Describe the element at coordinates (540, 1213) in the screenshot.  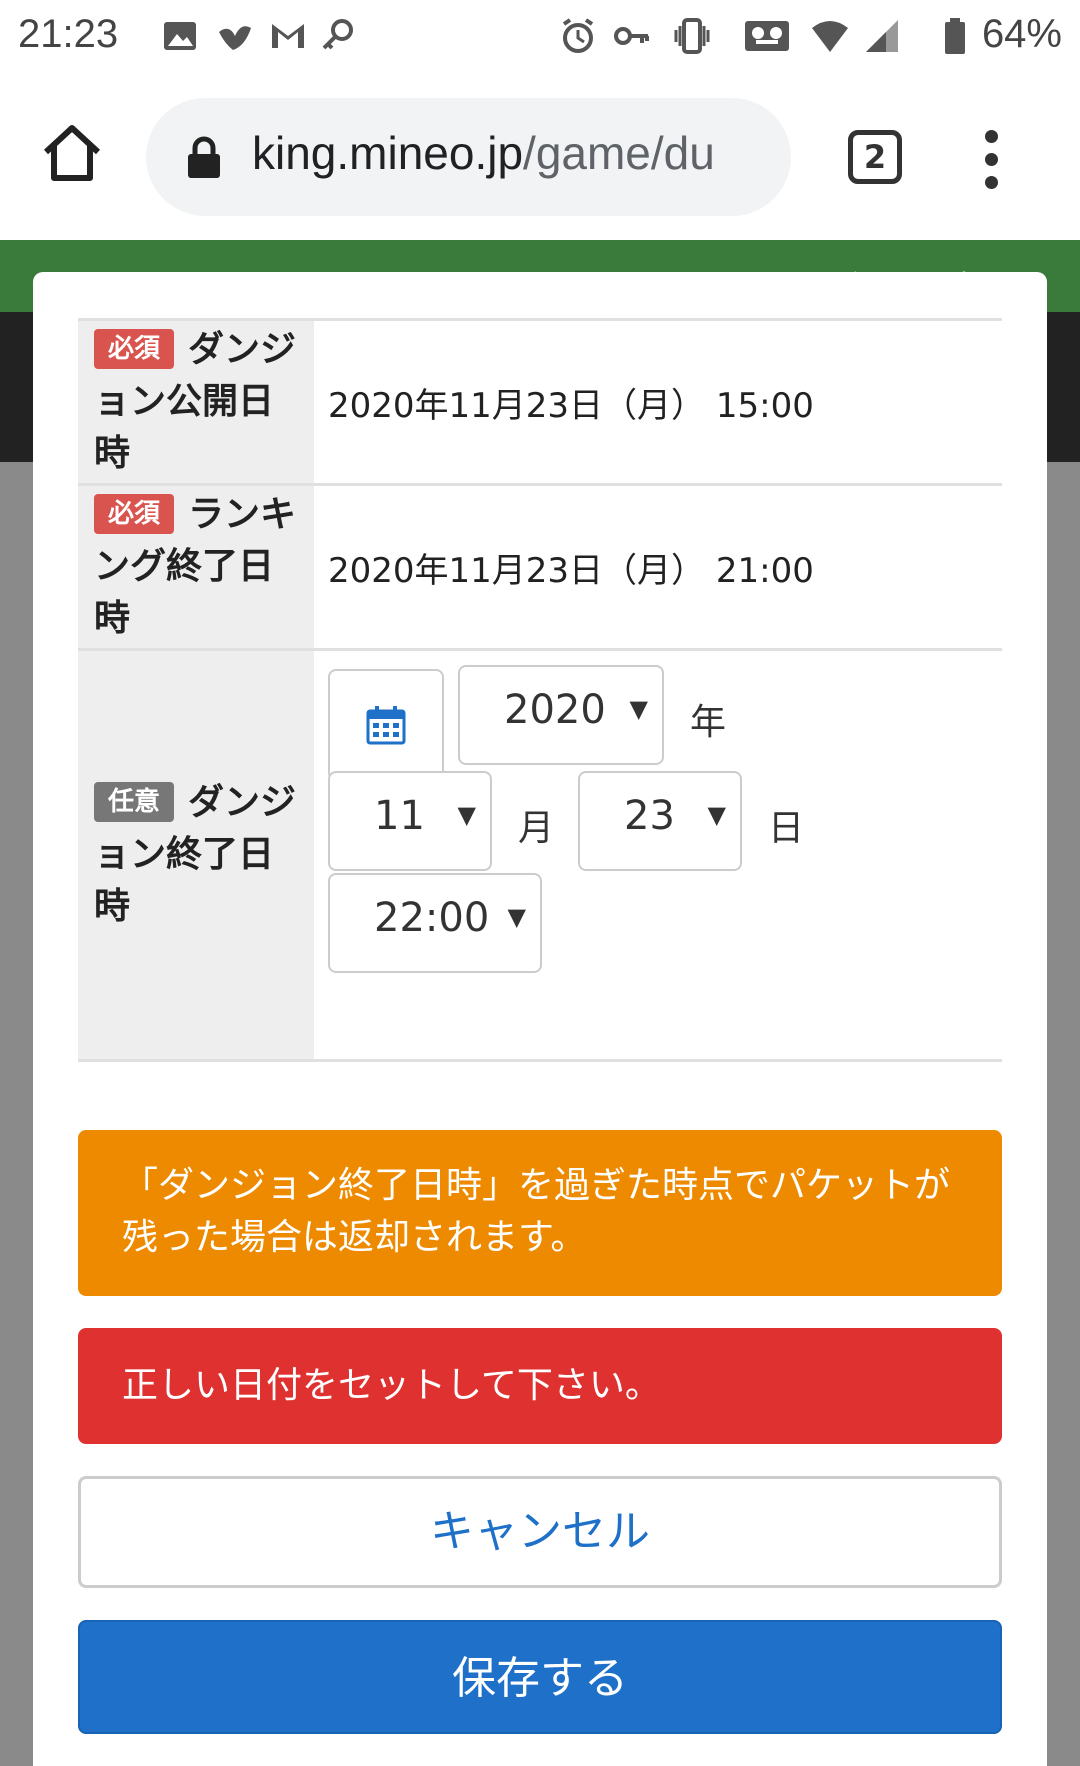
I see `packet-return-warning: 「ダンジョン終了日時」を過ぎた時点でパケットが残った場合は返却されます。` at that location.